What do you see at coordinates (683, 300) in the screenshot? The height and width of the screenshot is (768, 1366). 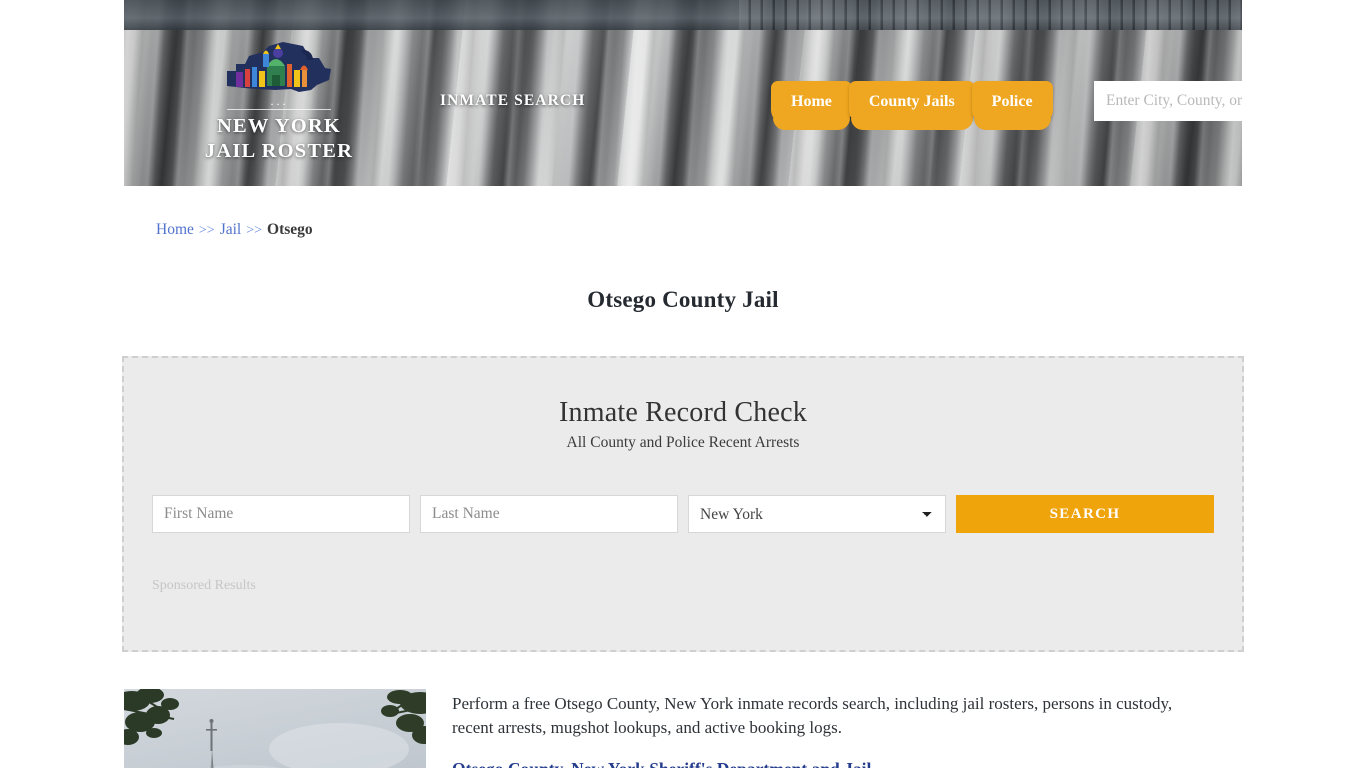 I see `page-title: Otsego County Jail` at bounding box center [683, 300].